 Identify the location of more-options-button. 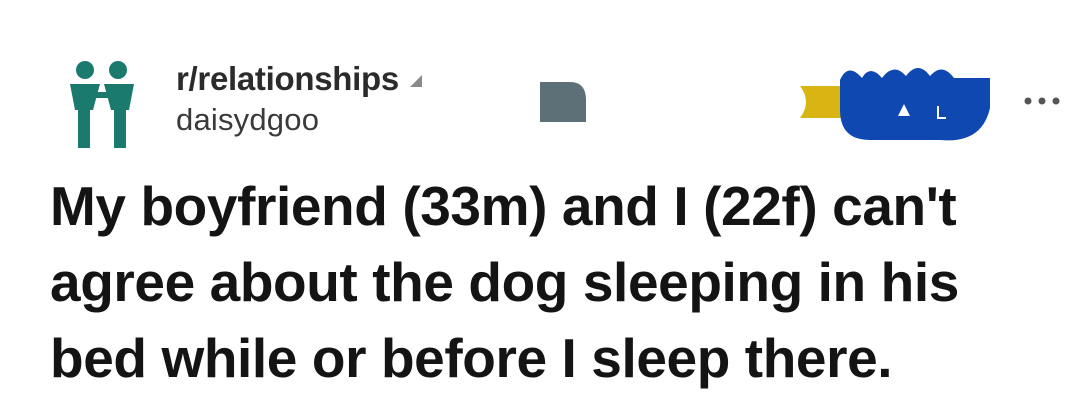
(1042, 101).